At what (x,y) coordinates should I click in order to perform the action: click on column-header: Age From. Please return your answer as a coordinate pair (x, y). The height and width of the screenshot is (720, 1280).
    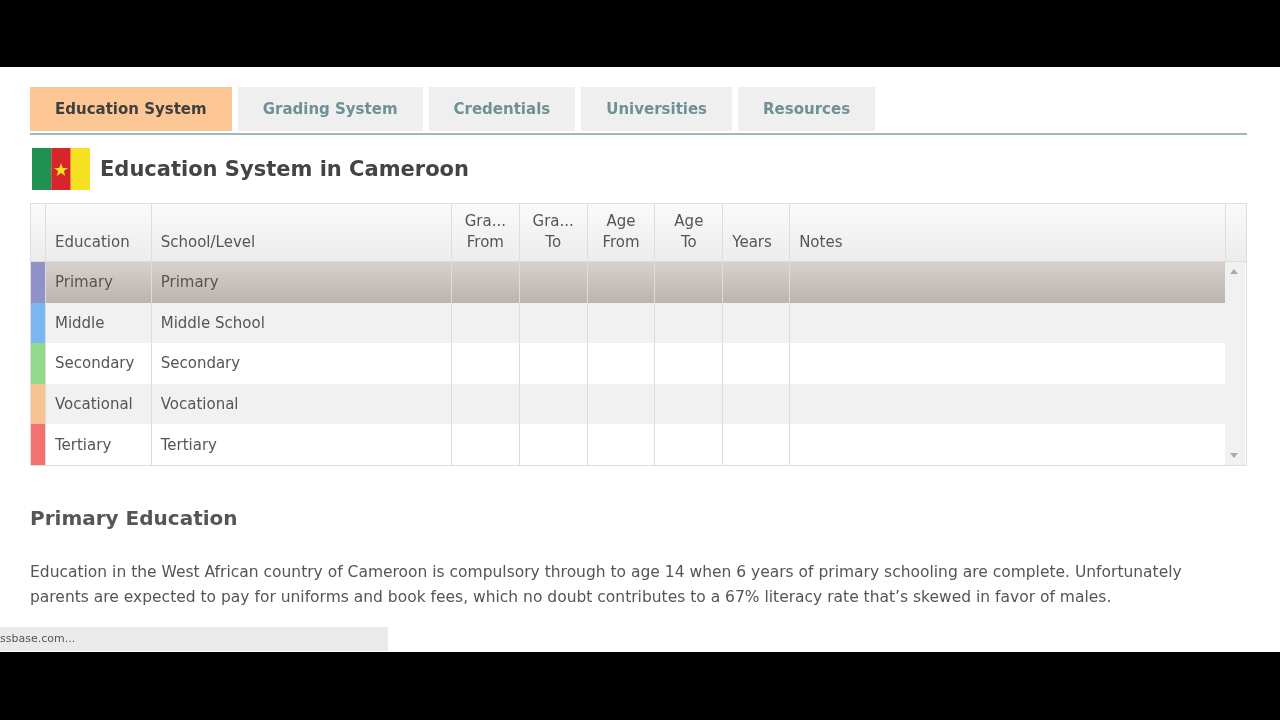
    Looking at the image, I should click on (620, 232).